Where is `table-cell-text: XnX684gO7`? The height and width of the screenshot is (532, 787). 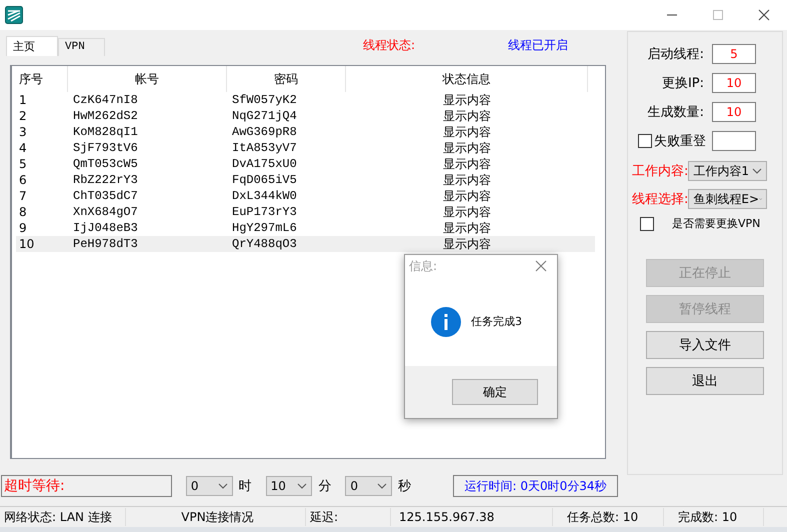
table-cell-text: XnX684gO7 is located at coordinates (105, 212).